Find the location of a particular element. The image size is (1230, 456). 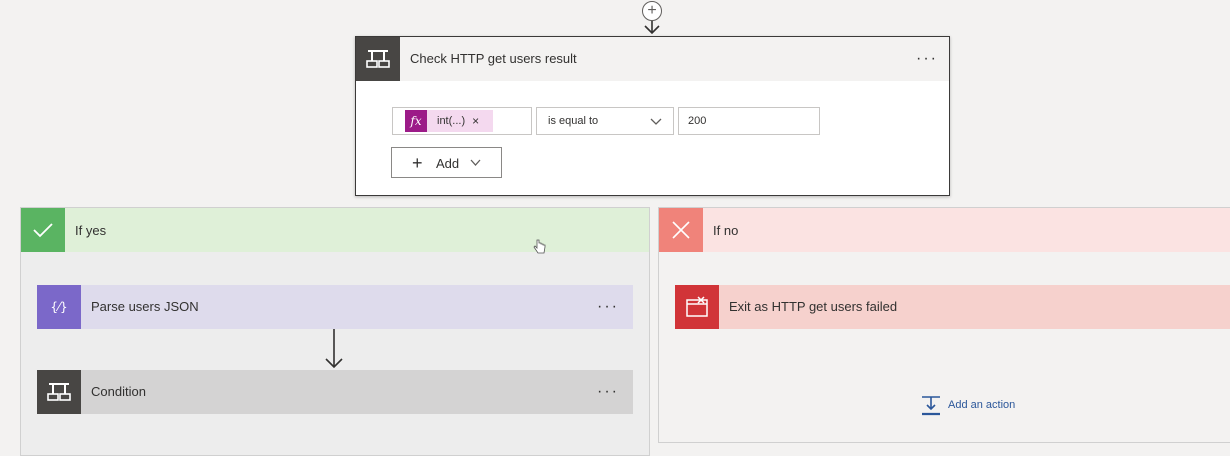

expression-token-label: int(...) is located at coordinates (451, 121).